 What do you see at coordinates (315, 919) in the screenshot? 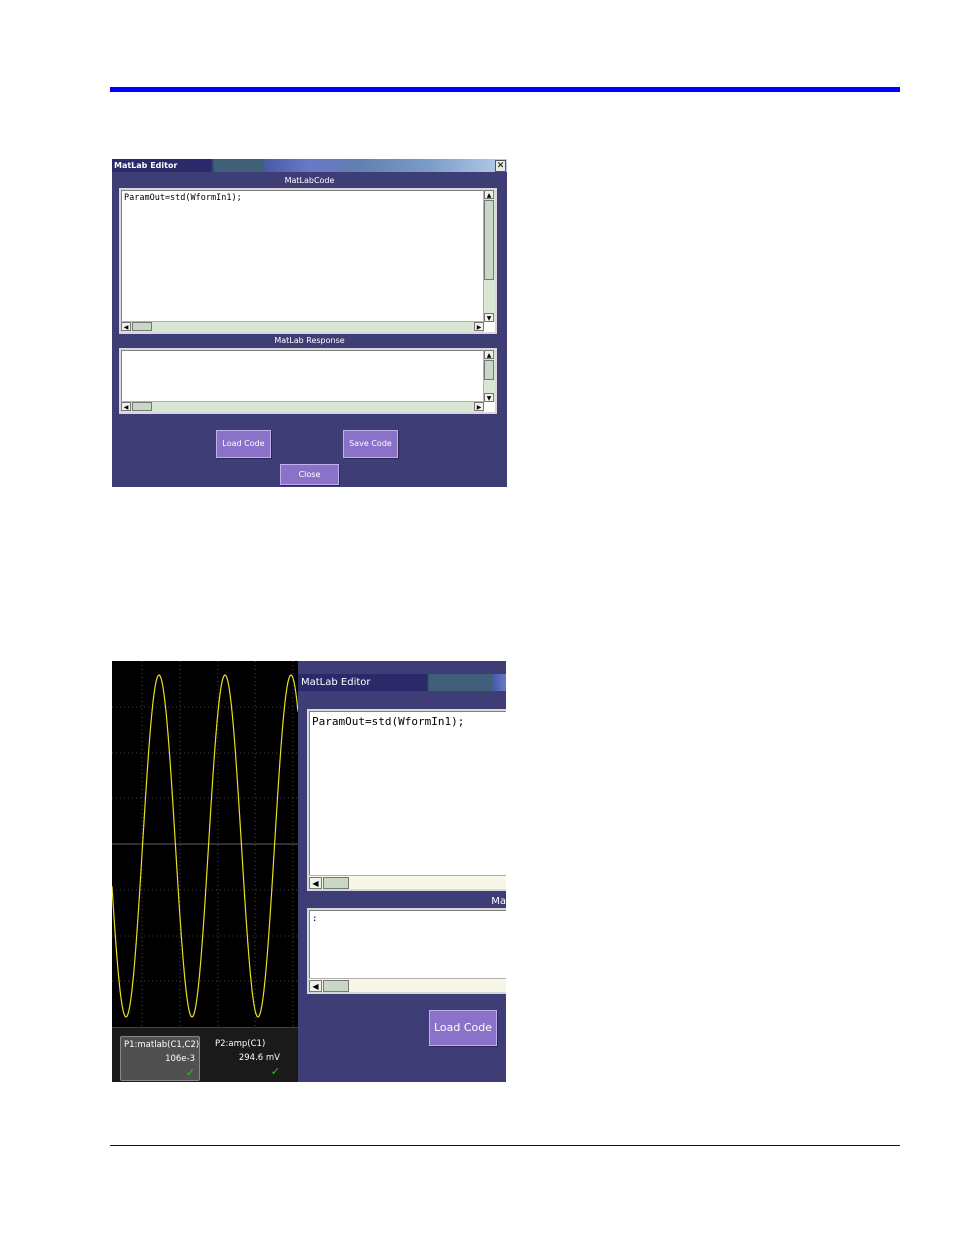
I see `response-text: :` at bounding box center [315, 919].